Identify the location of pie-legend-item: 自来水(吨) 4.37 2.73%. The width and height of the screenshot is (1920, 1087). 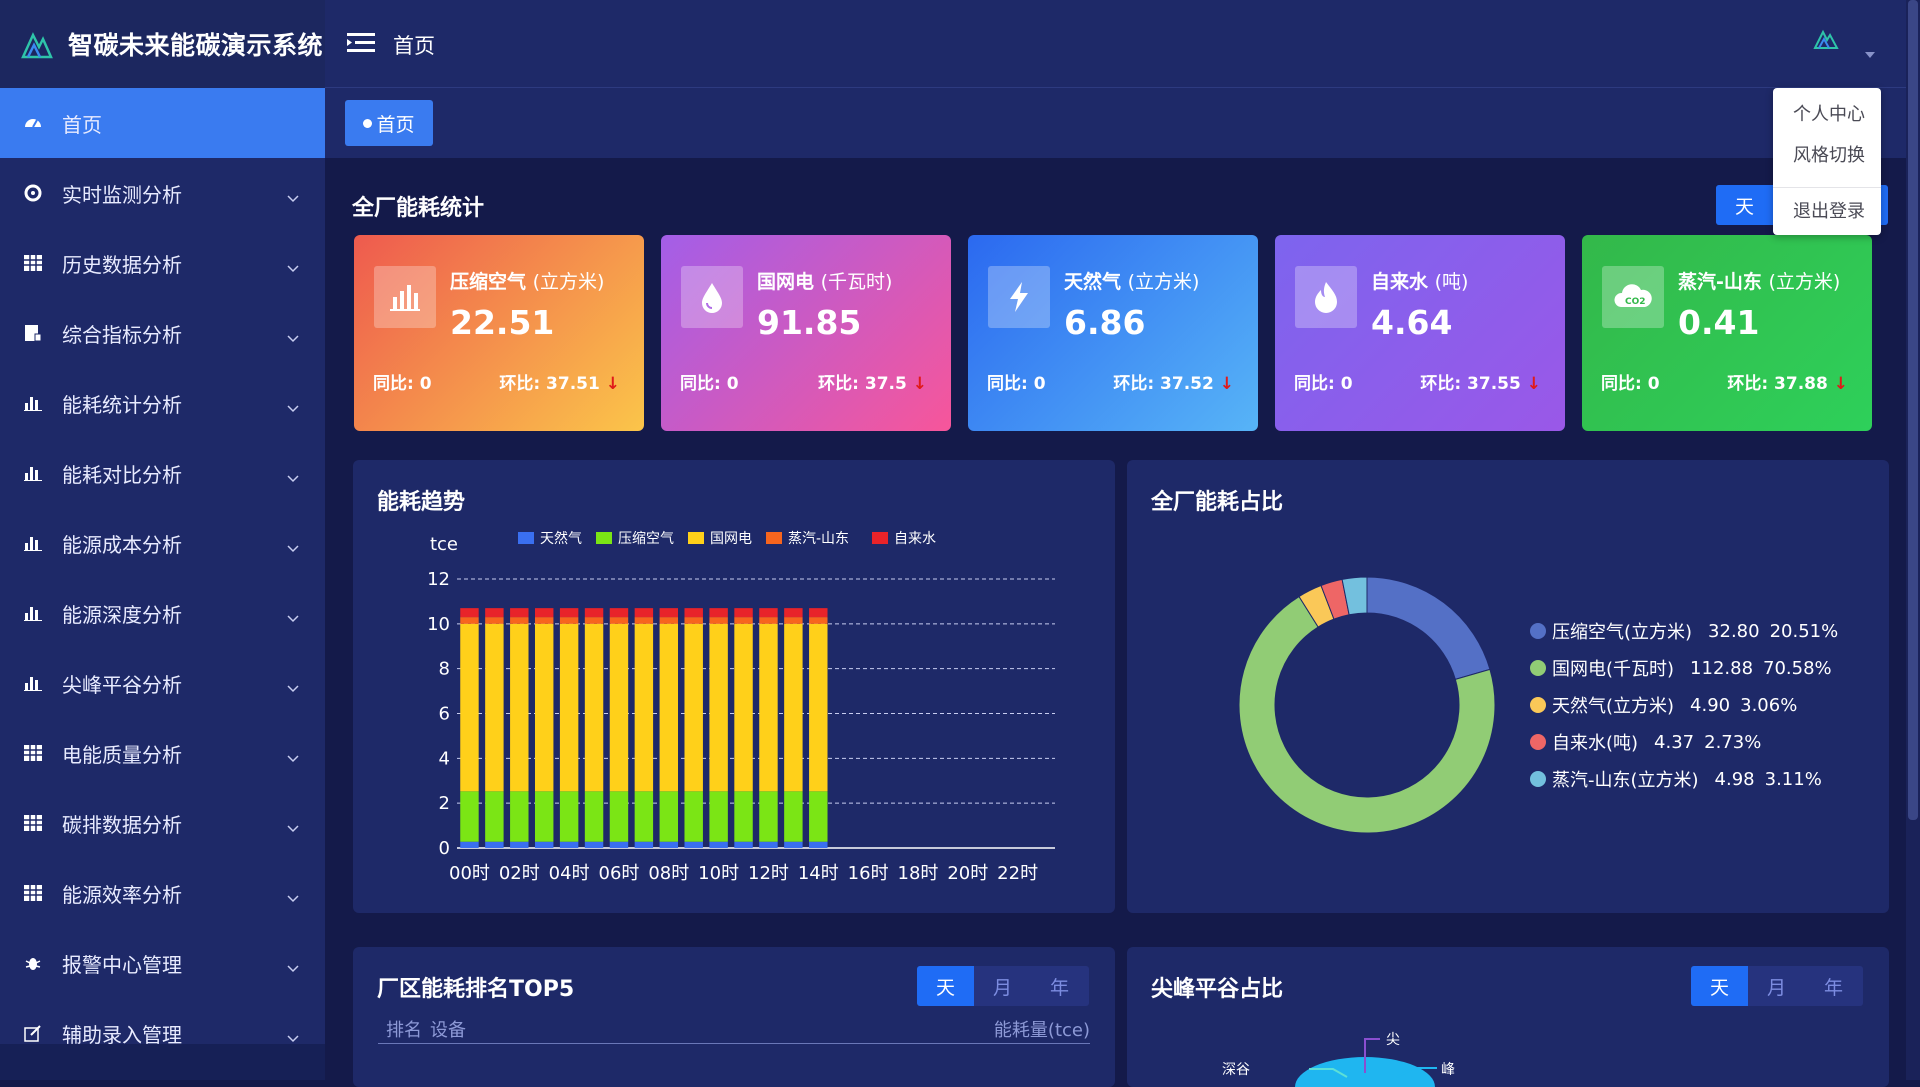
(1645, 742).